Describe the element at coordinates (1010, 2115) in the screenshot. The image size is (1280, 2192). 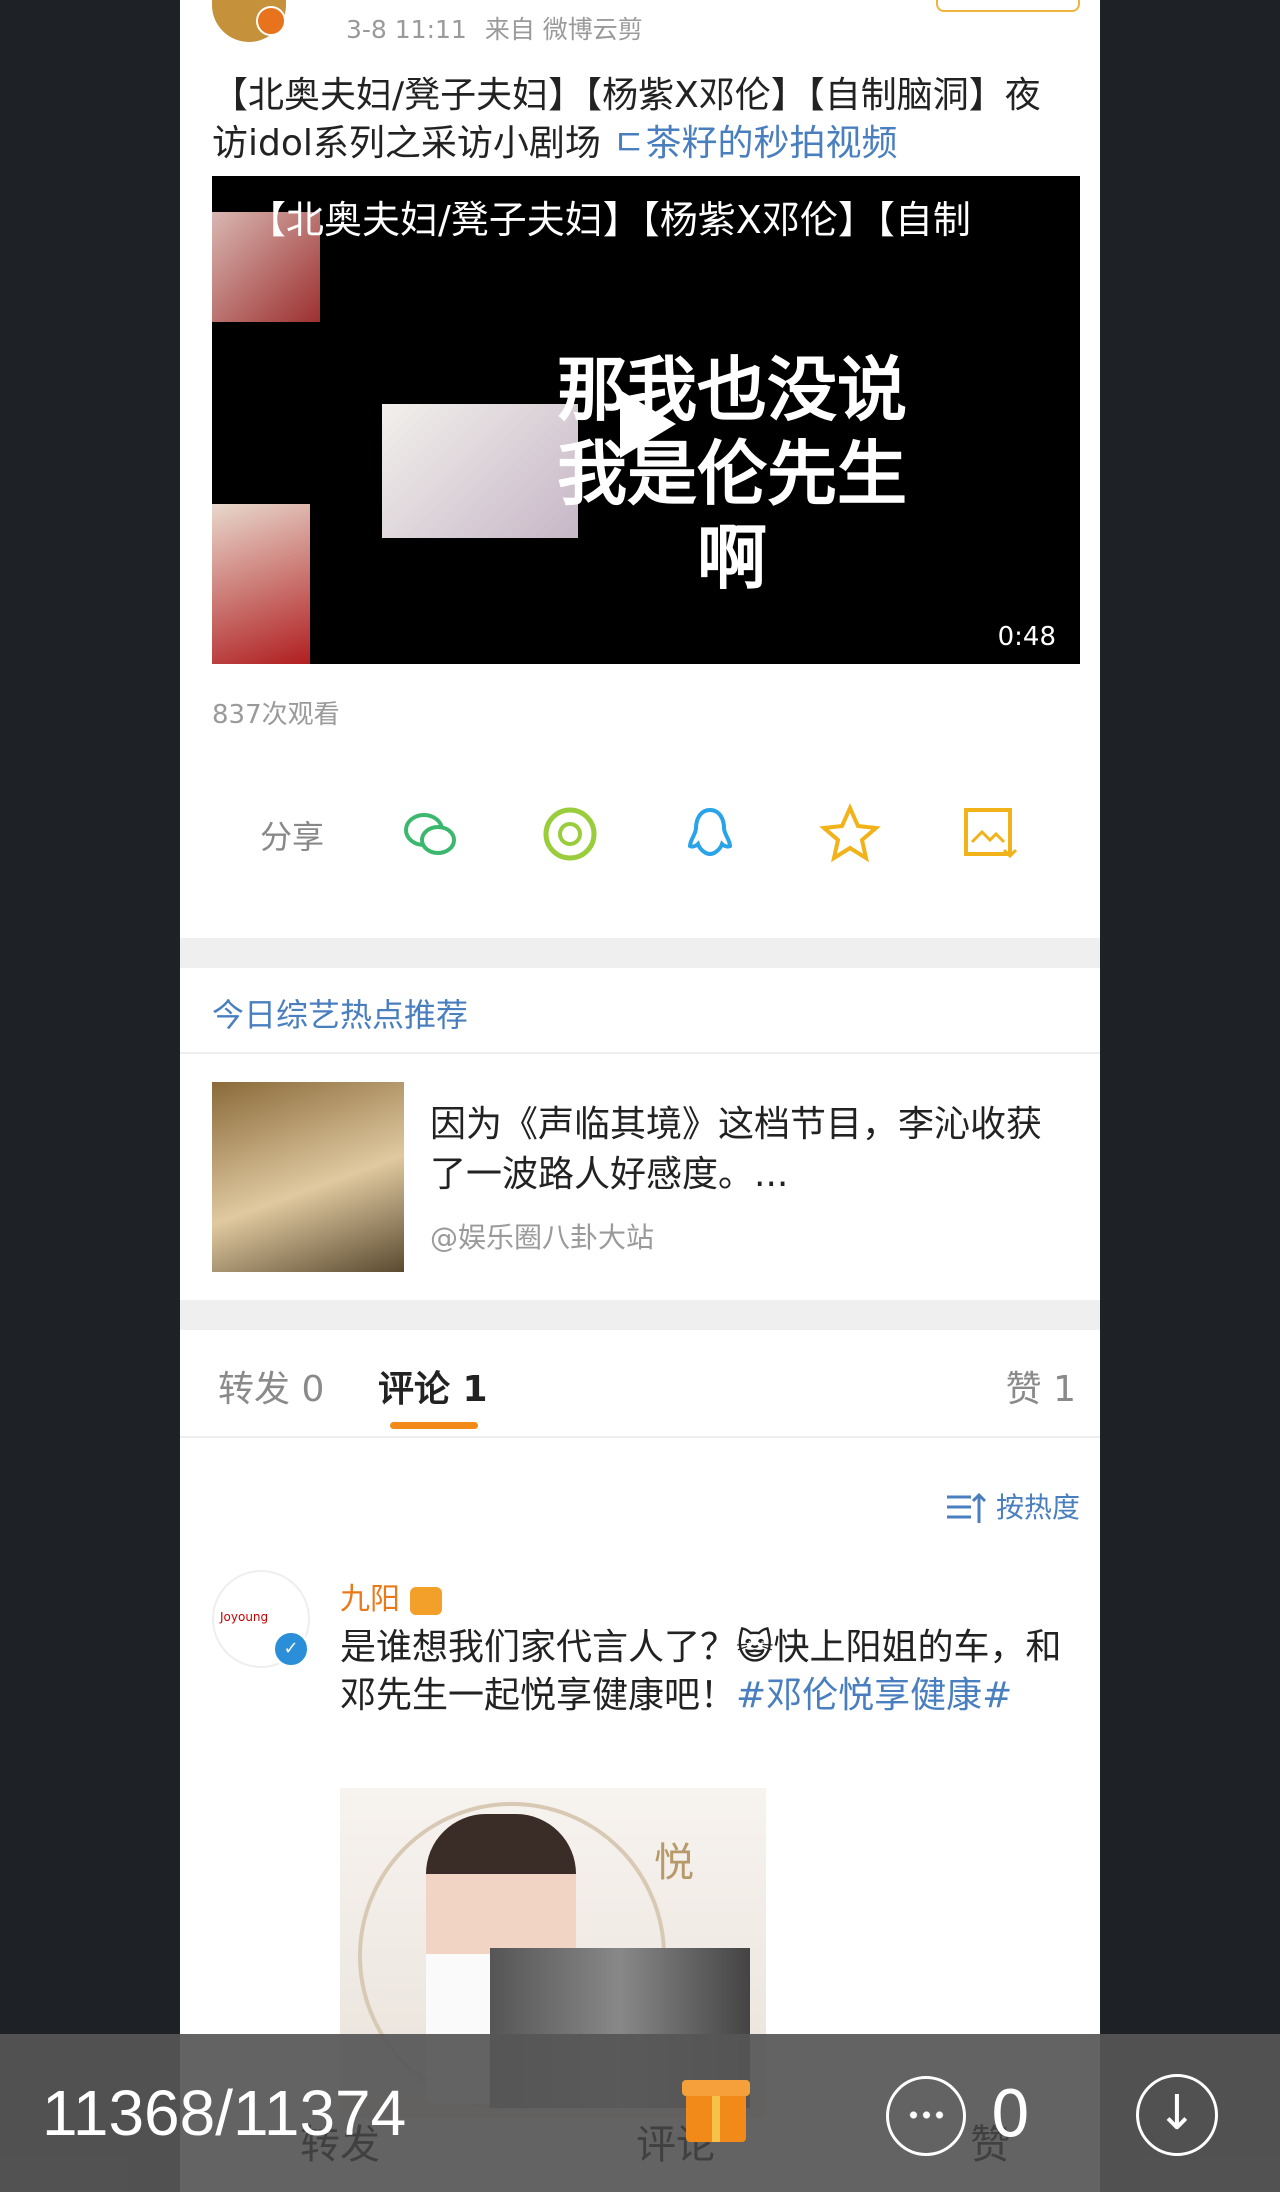
I see `comment-count: 0` at that location.